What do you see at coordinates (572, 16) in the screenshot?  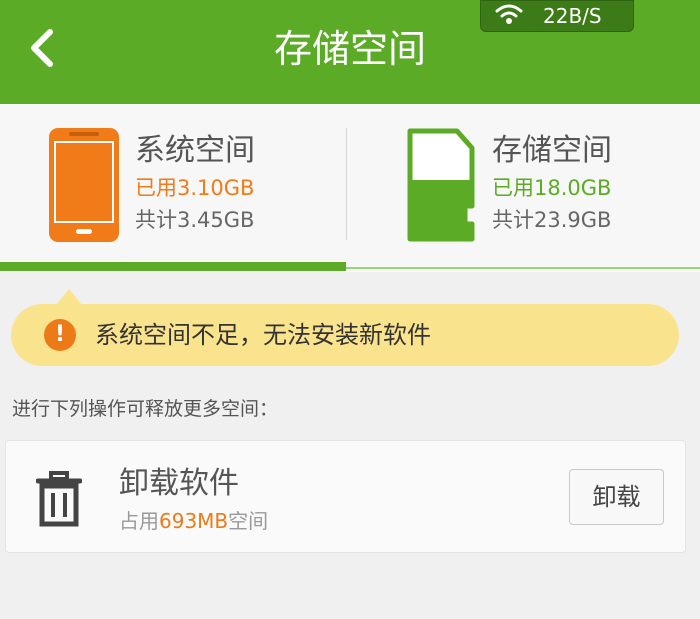 I see `network-speed: 22B/S` at bounding box center [572, 16].